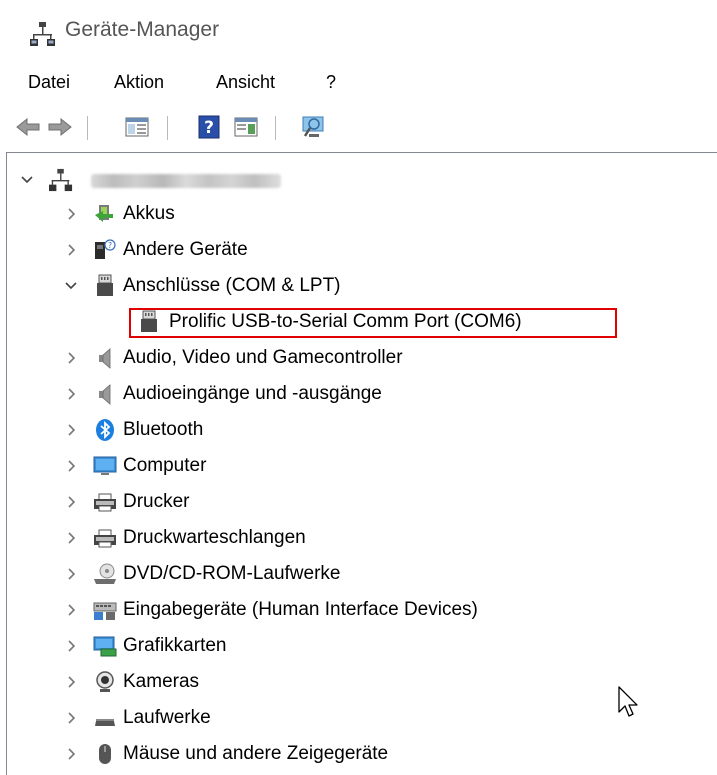 The width and height of the screenshot is (717, 775). What do you see at coordinates (358, 32) in the screenshot?
I see `title-bar: Geräte-Manager` at bounding box center [358, 32].